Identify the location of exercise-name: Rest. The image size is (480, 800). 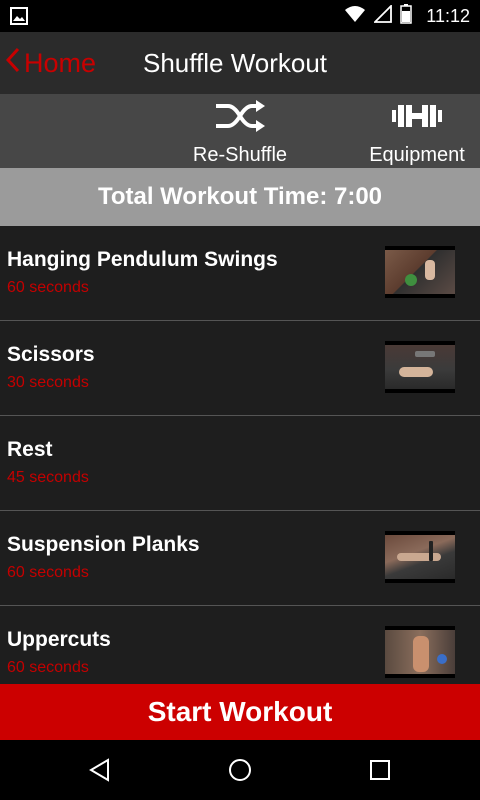
(30, 449).